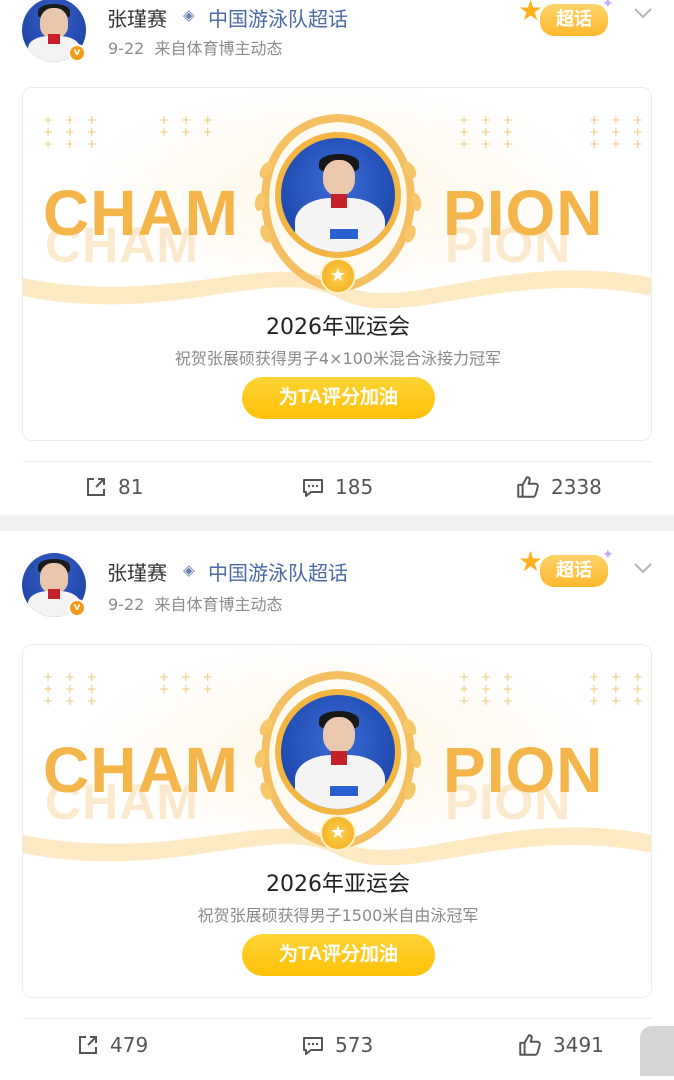  What do you see at coordinates (657, 1051) in the screenshot?
I see `floating-scroll-button` at bounding box center [657, 1051].